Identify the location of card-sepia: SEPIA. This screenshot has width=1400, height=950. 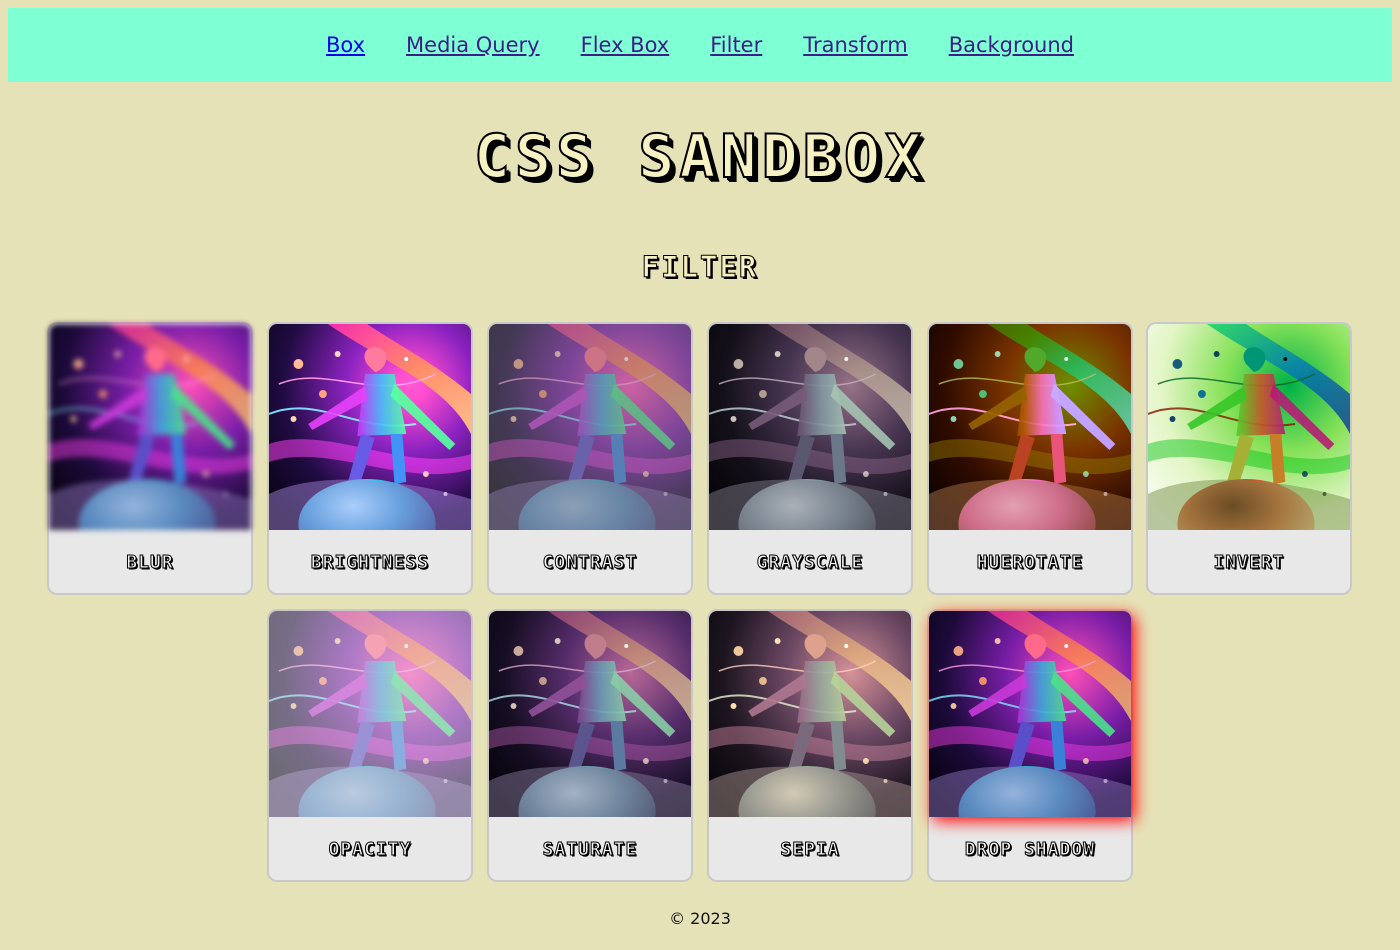
(810, 745).